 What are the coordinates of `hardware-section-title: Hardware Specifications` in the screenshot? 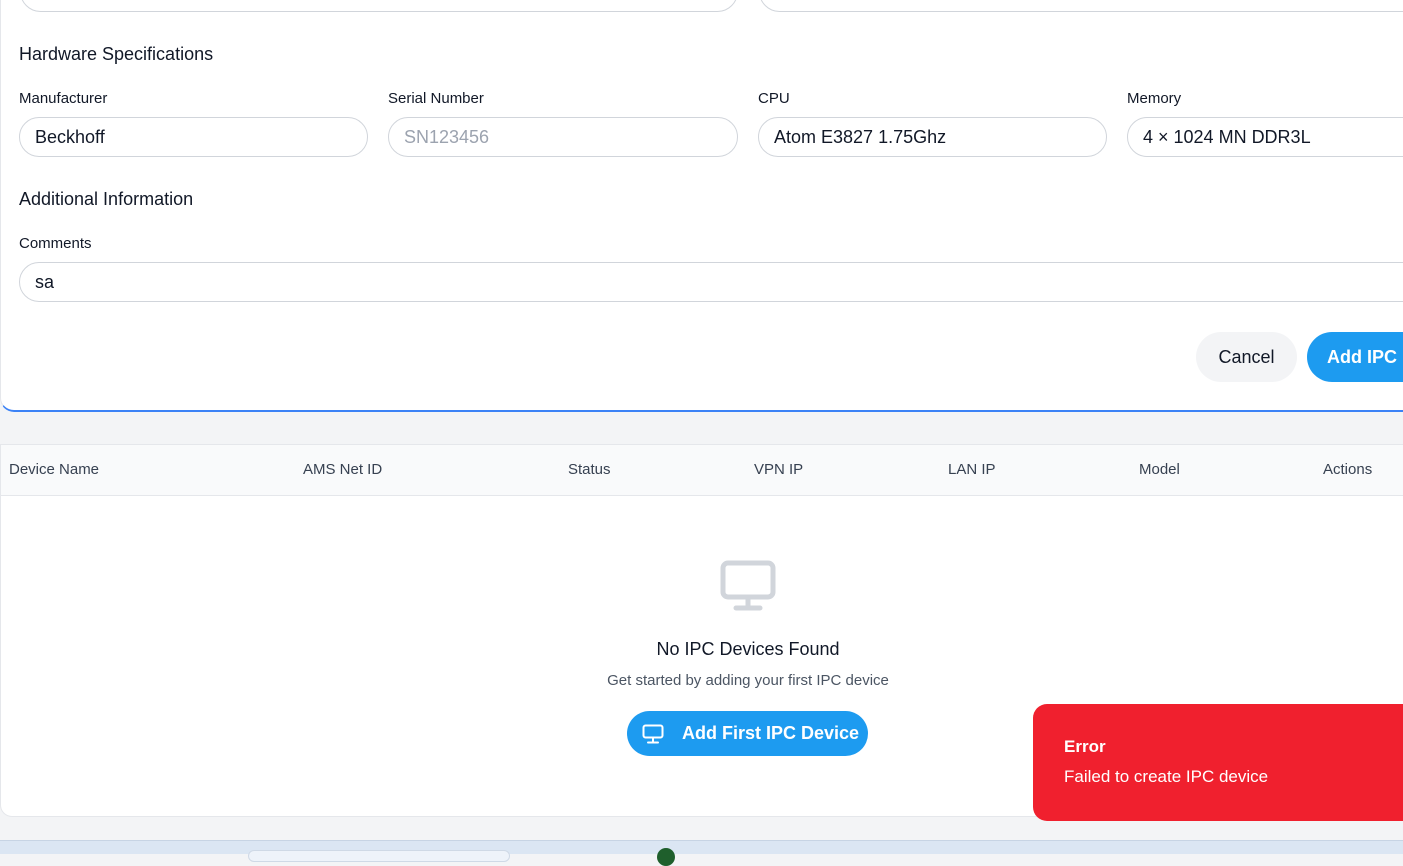 It's located at (116, 54).